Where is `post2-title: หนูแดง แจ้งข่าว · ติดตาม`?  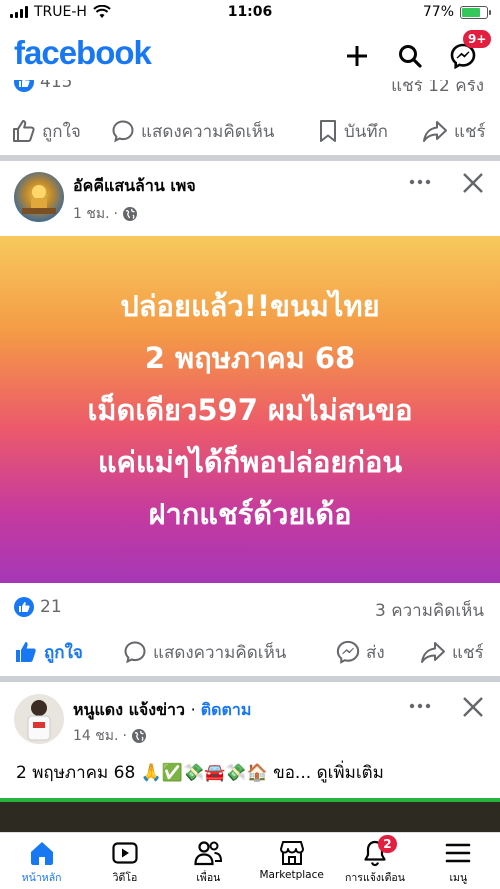 post2-title: หนูแดง แจ้งข่าว · ติดตาม is located at coordinates (162, 709).